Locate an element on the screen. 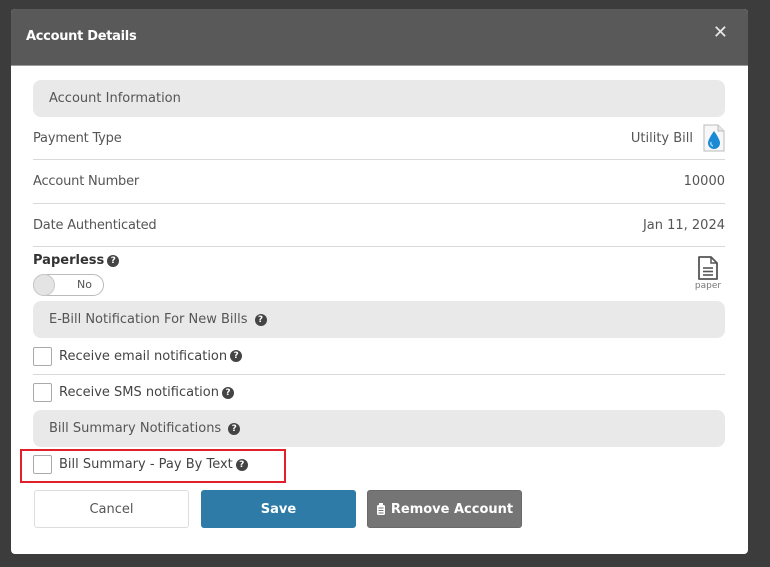  close-icon: ✕ is located at coordinates (720, 33).